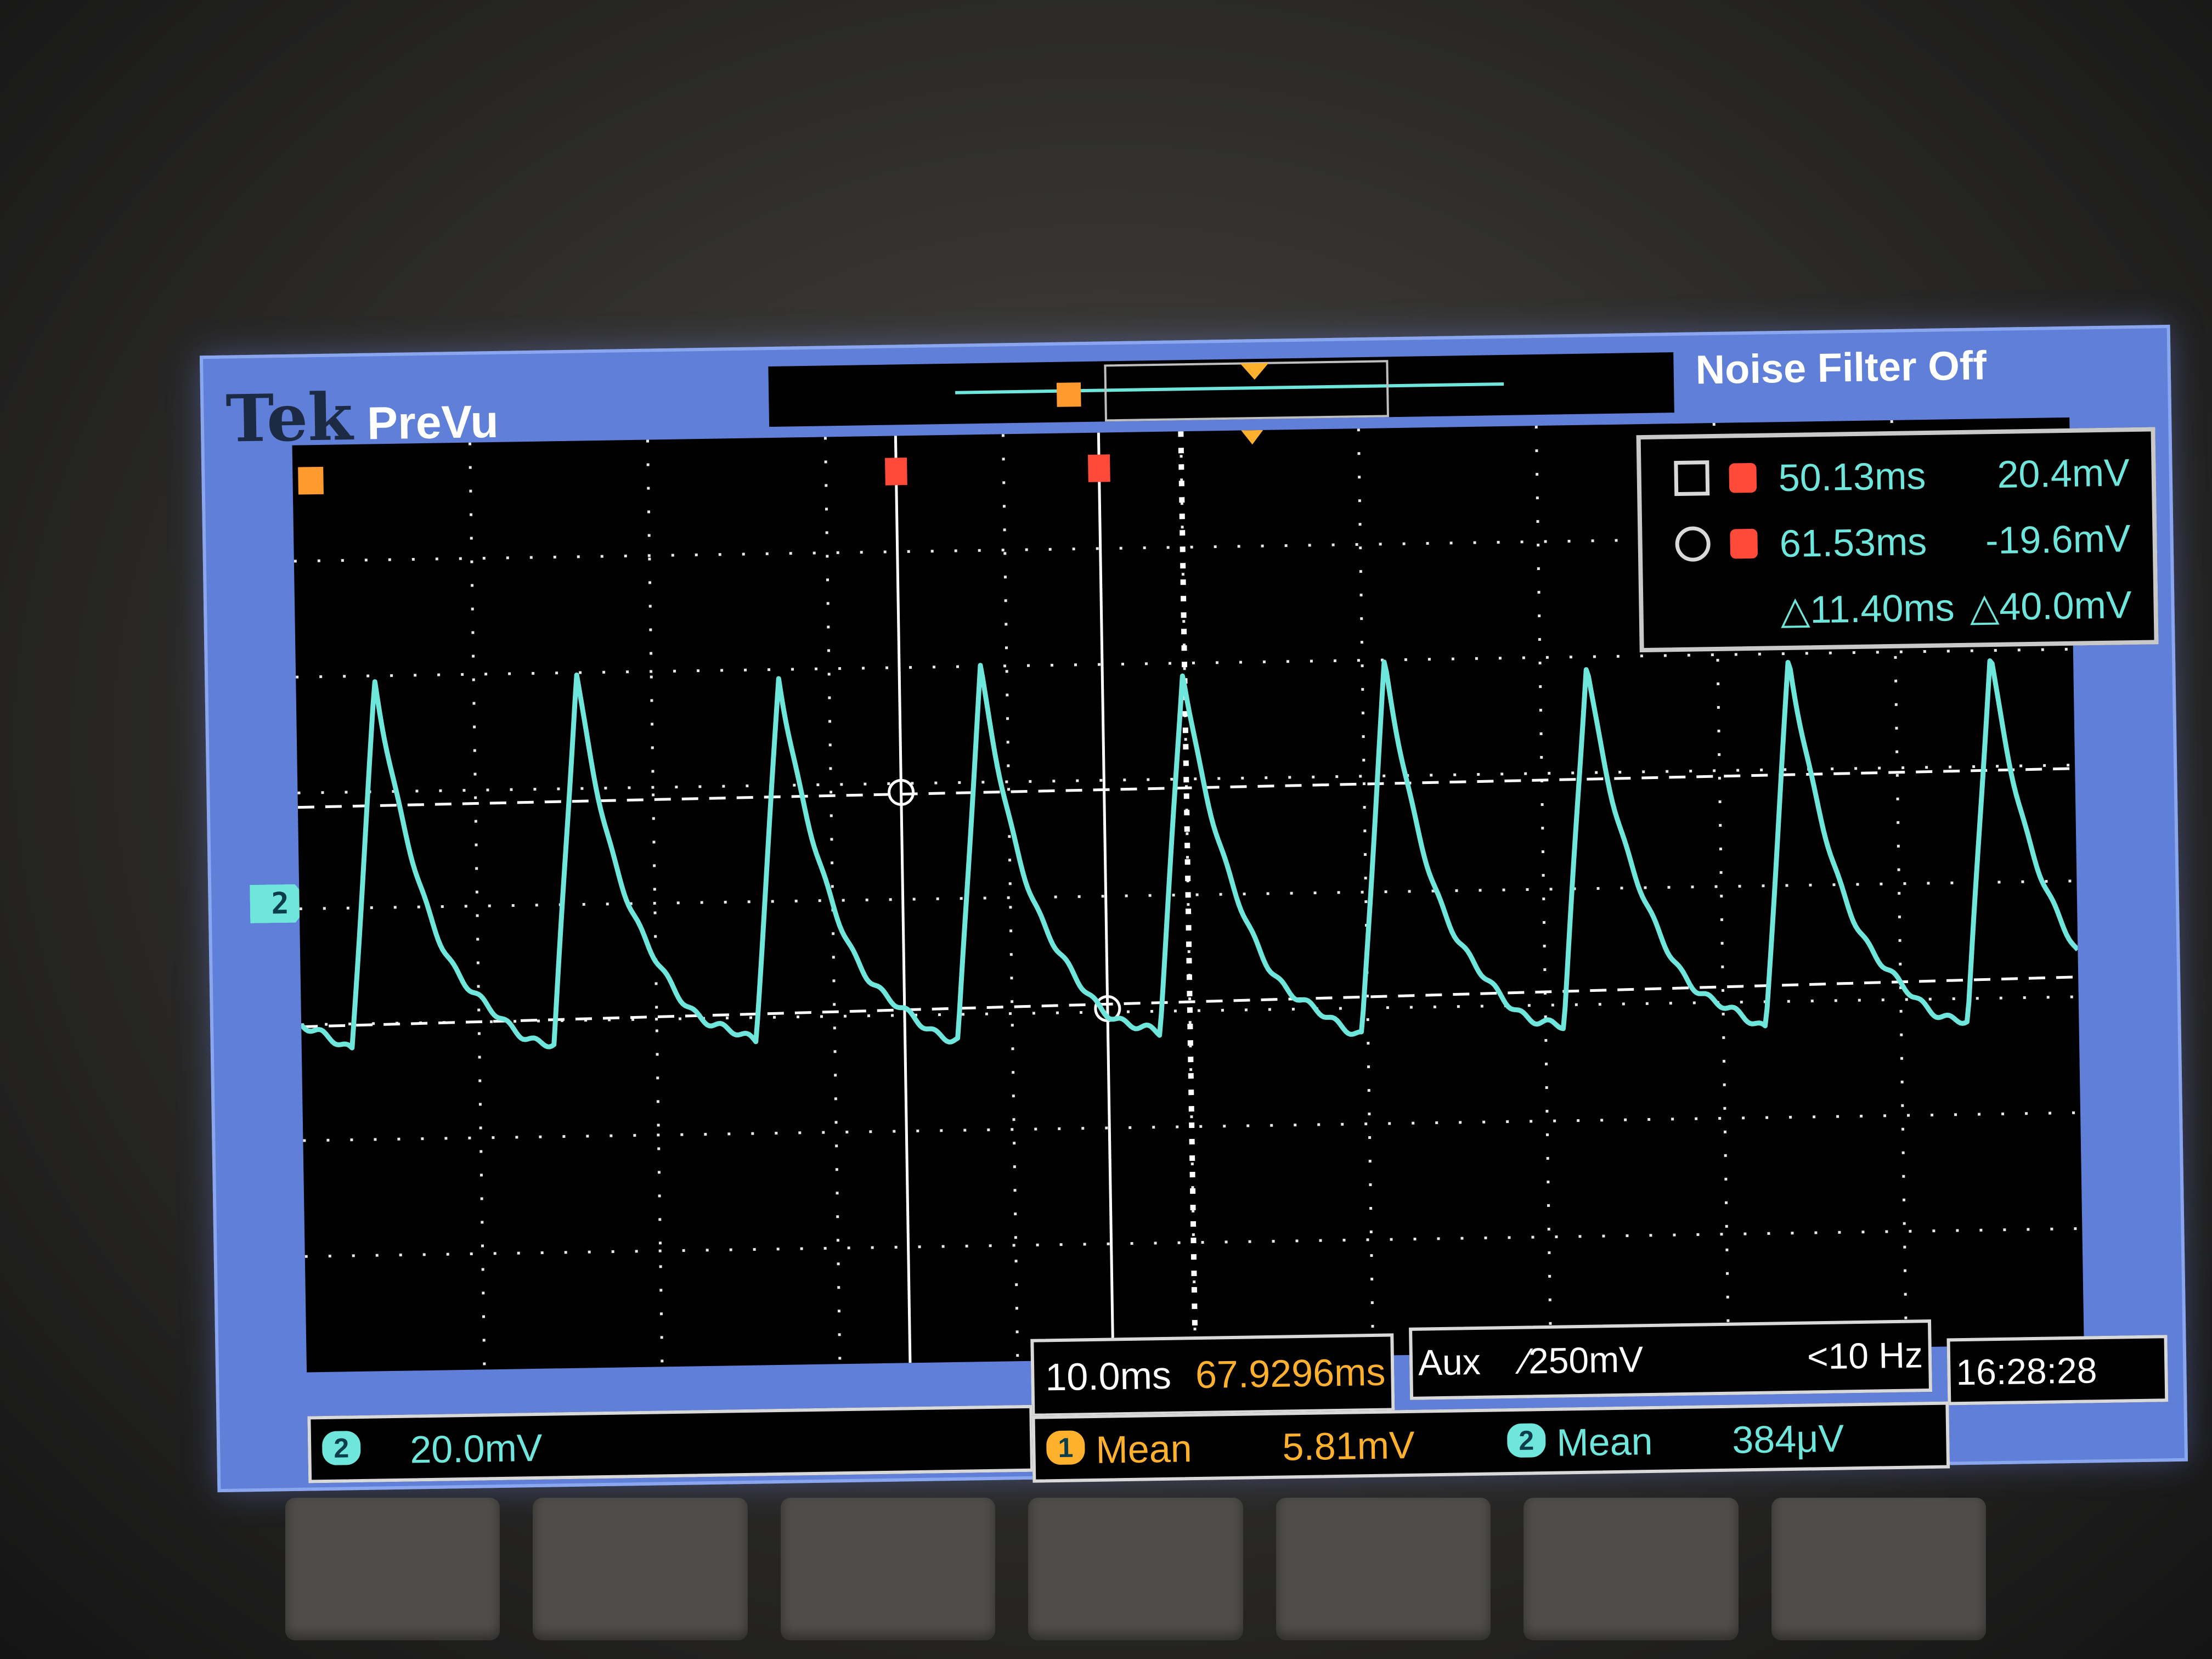  Describe the element at coordinates (1108, 1376) in the screenshot. I see `timebase-scale: 10.0ms` at that location.